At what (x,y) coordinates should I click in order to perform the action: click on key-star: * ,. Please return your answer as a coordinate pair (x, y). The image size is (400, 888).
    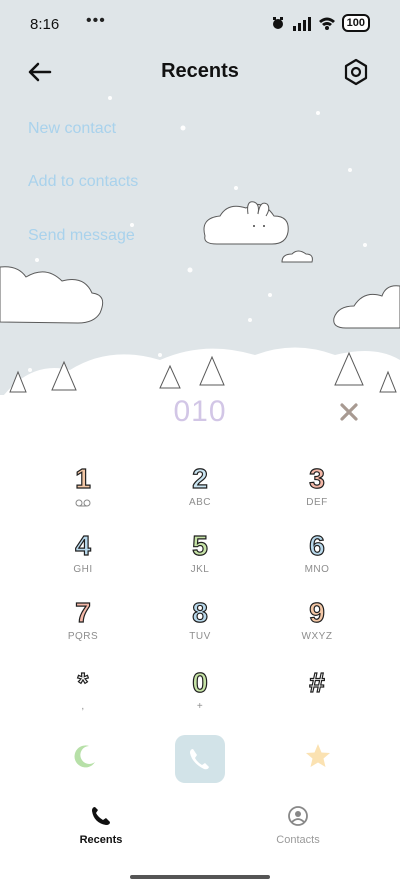
    Looking at the image, I should click on (83, 696).